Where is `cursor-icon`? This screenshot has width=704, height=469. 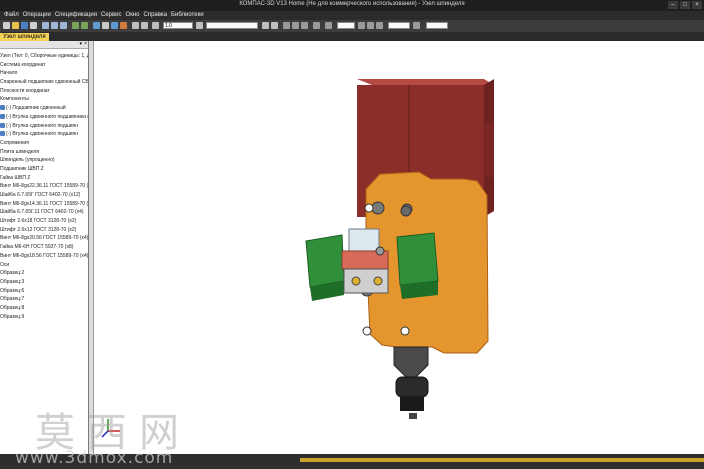 cursor-icon is located at coordinates (416, 25).